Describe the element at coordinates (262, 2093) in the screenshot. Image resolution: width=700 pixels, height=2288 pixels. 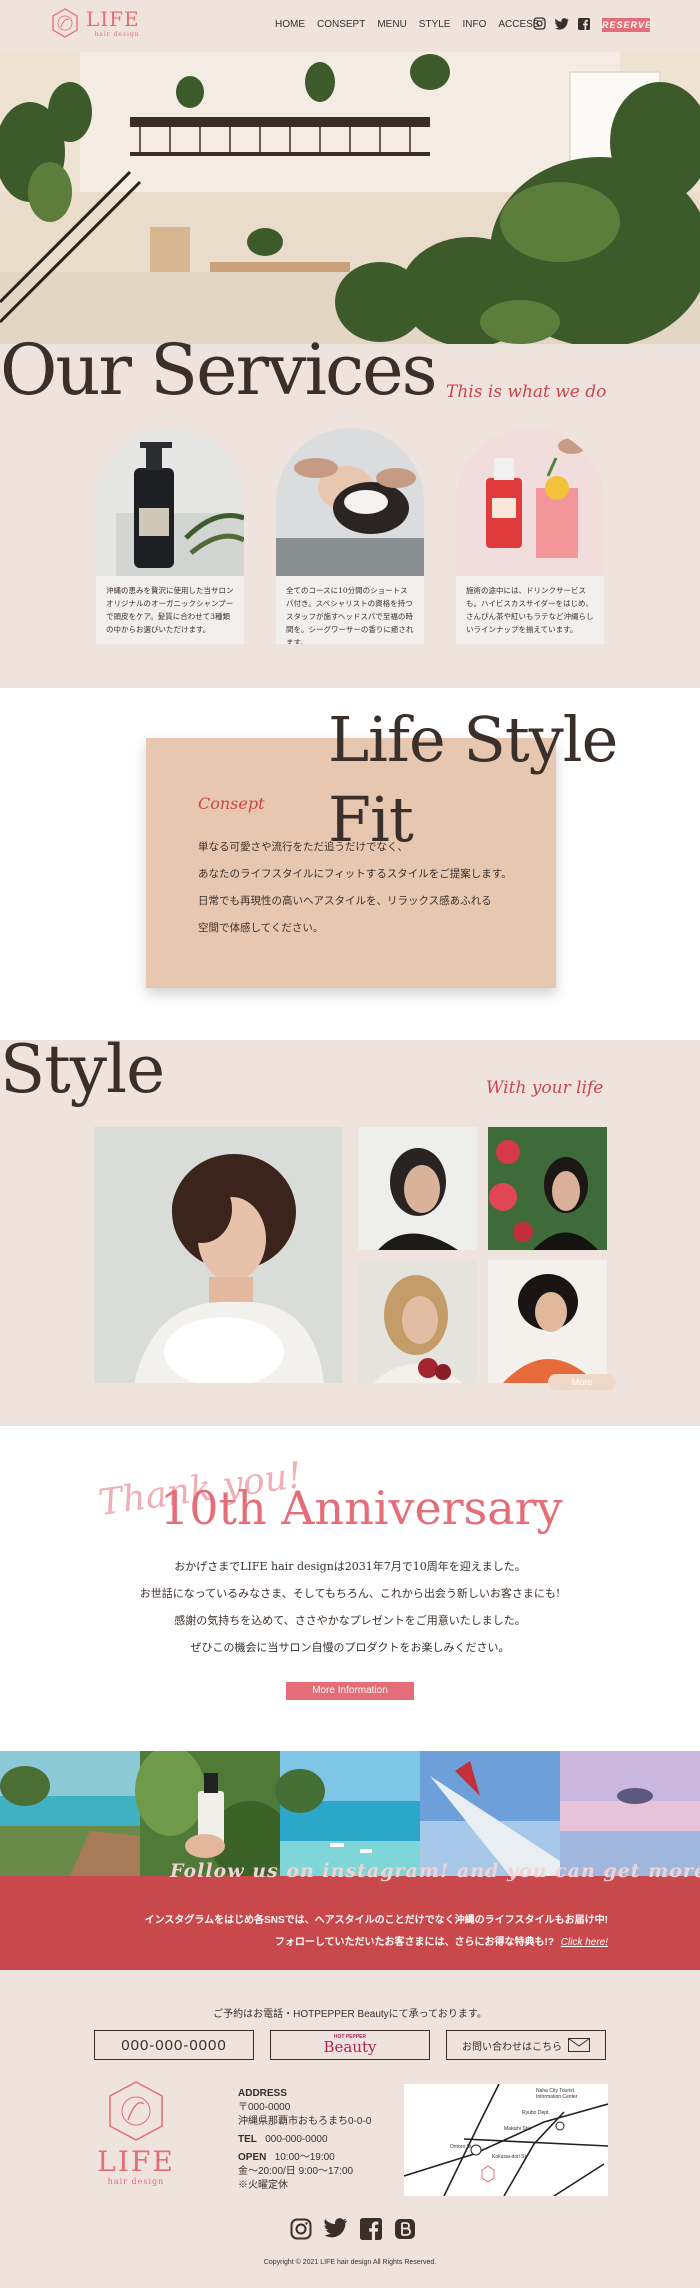
I see `address-label: ADDRESS` at that location.